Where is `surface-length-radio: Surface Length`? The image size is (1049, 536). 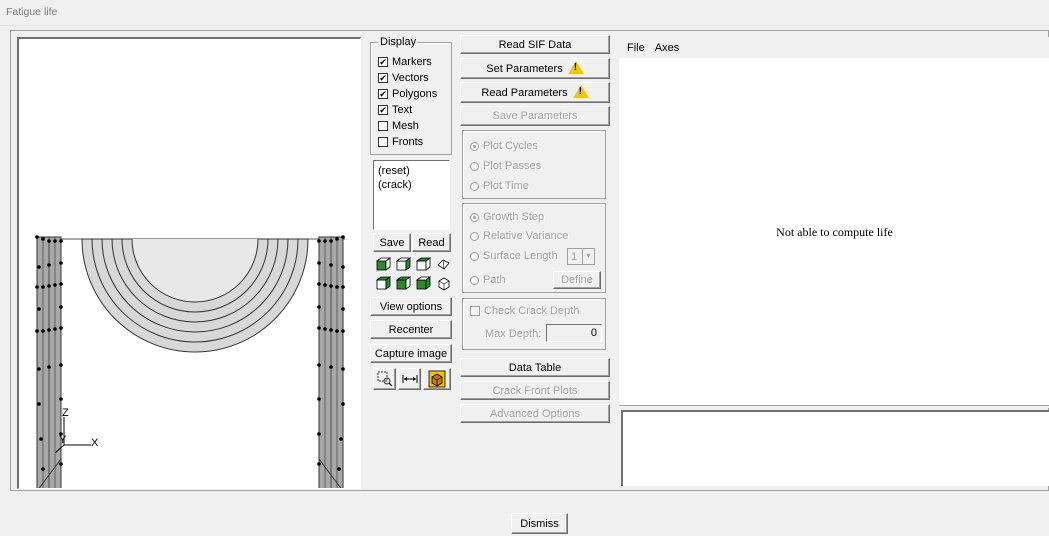
surface-length-radio: Surface Length is located at coordinates (514, 256).